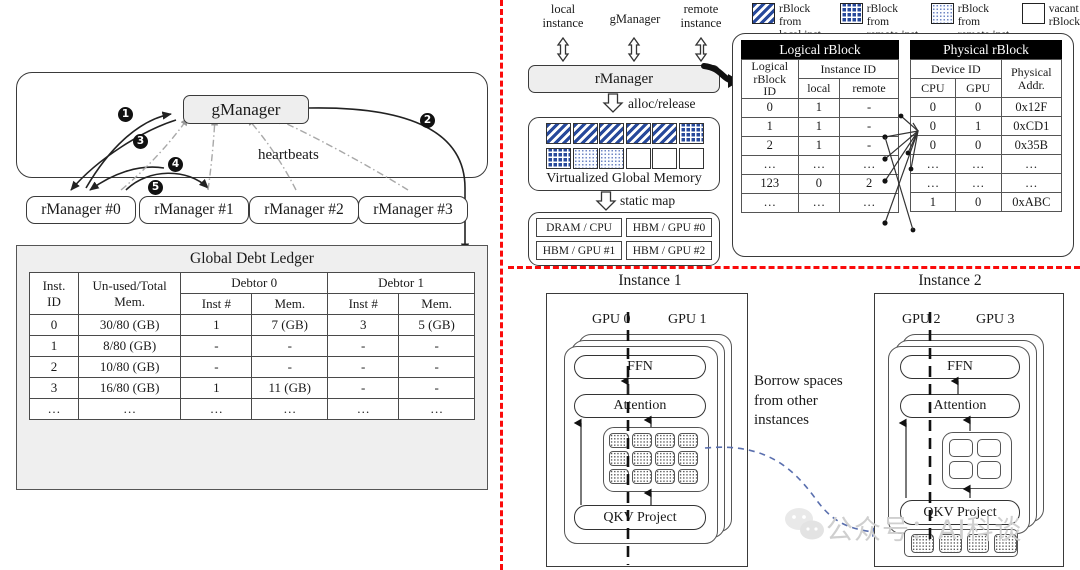  What do you see at coordinates (986, 49) in the screenshot?
I see `physical-rblock-header: Physical rBlock` at bounding box center [986, 49].